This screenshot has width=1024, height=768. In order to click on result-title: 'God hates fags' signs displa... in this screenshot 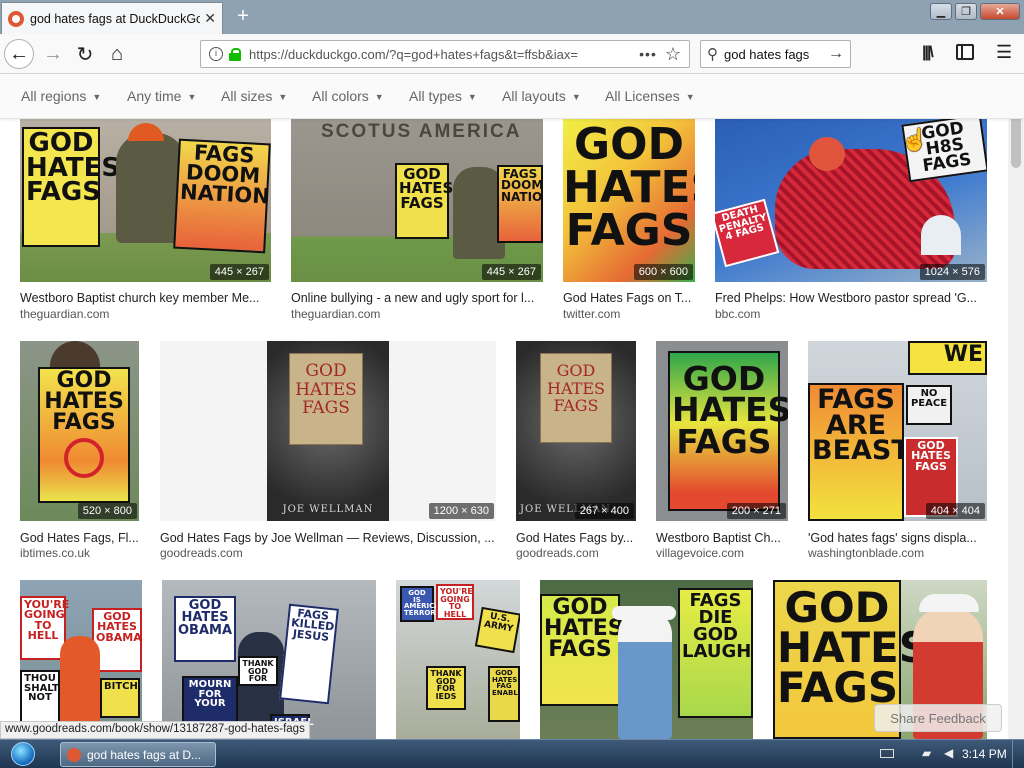, I will do `click(897, 538)`.